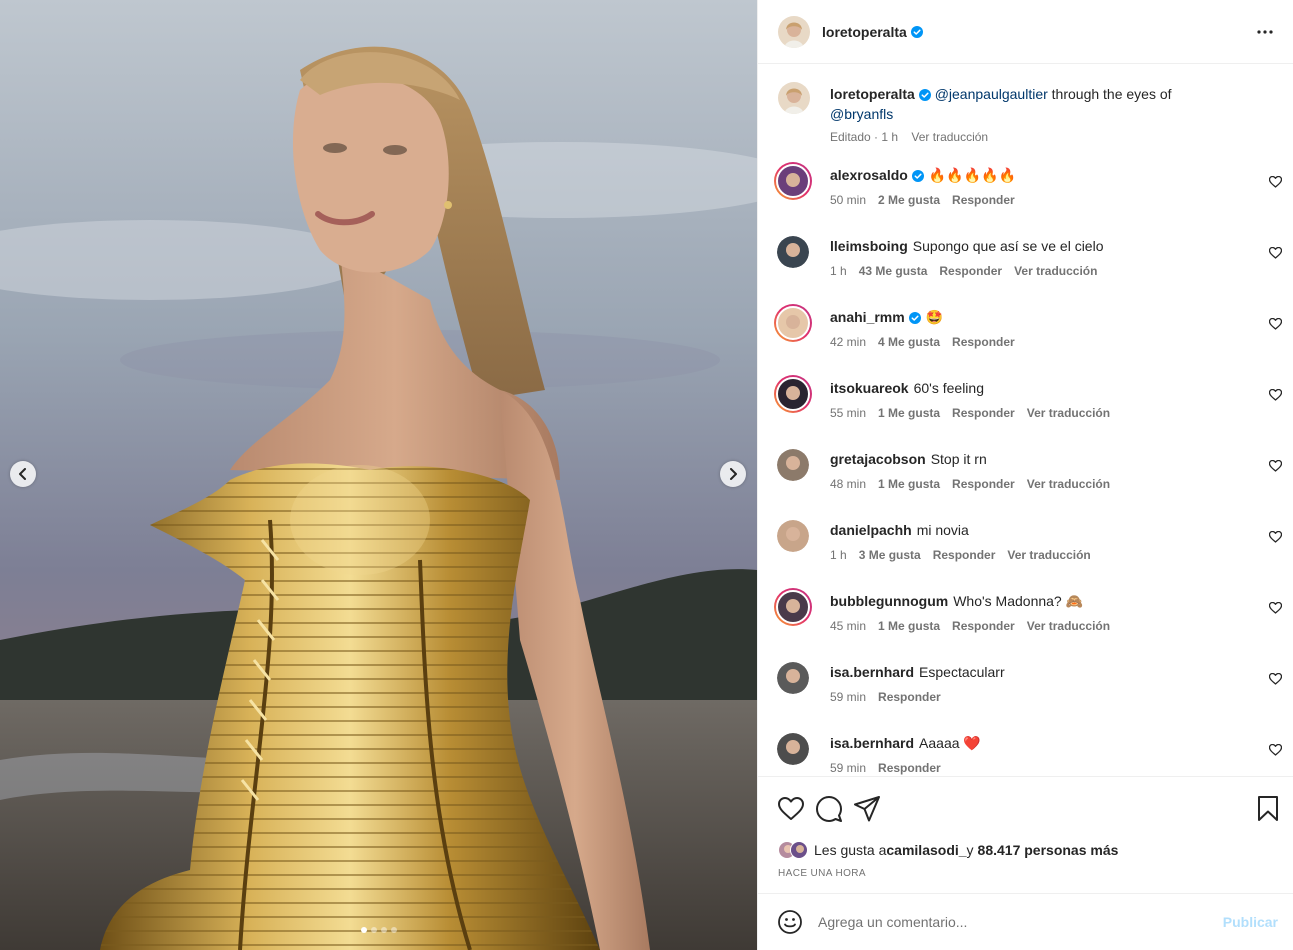 The height and width of the screenshot is (950, 1293). What do you see at coordinates (942, 530) in the screenshot?
I see `comment-text: mi novia` at bounding box center [942, 530].